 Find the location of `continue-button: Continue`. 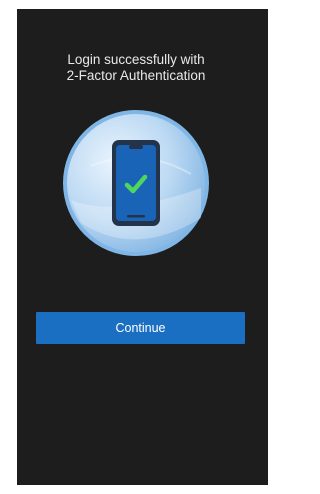

continue-button: Continue is located at coordinates (140, 328).